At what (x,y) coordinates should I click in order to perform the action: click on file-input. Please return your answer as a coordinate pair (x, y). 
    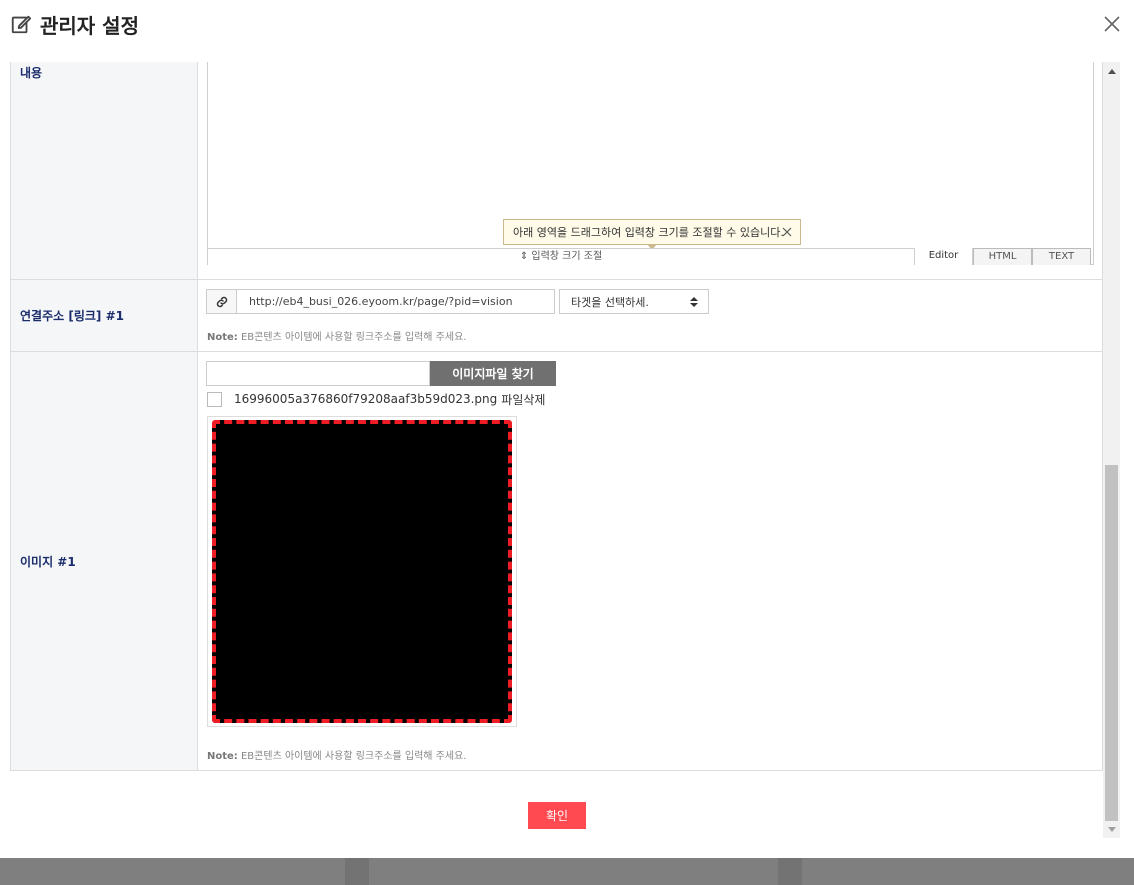
    Looking at the image, I should click on (318, 373).